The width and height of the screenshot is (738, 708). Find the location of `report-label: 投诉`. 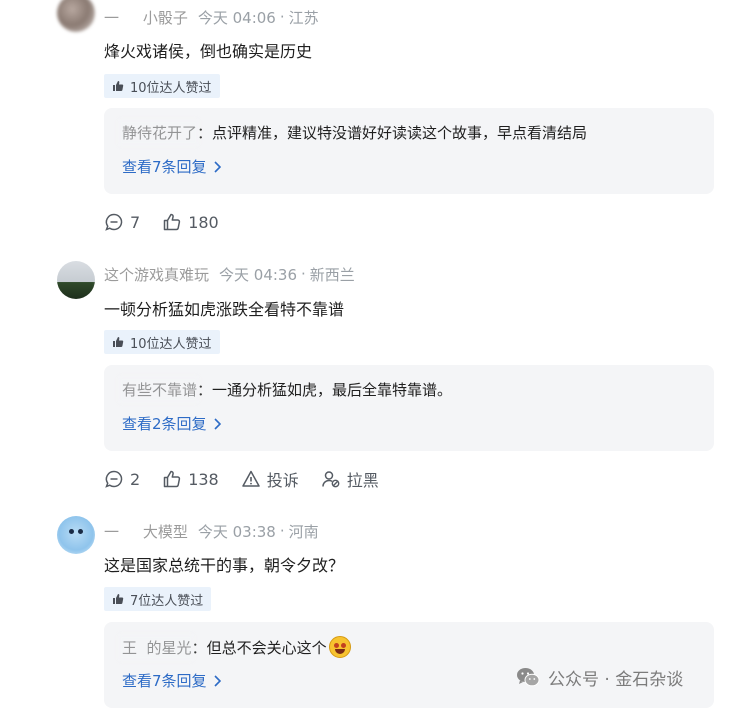

report-label: 投诉 is located at coordinates (282, 480).